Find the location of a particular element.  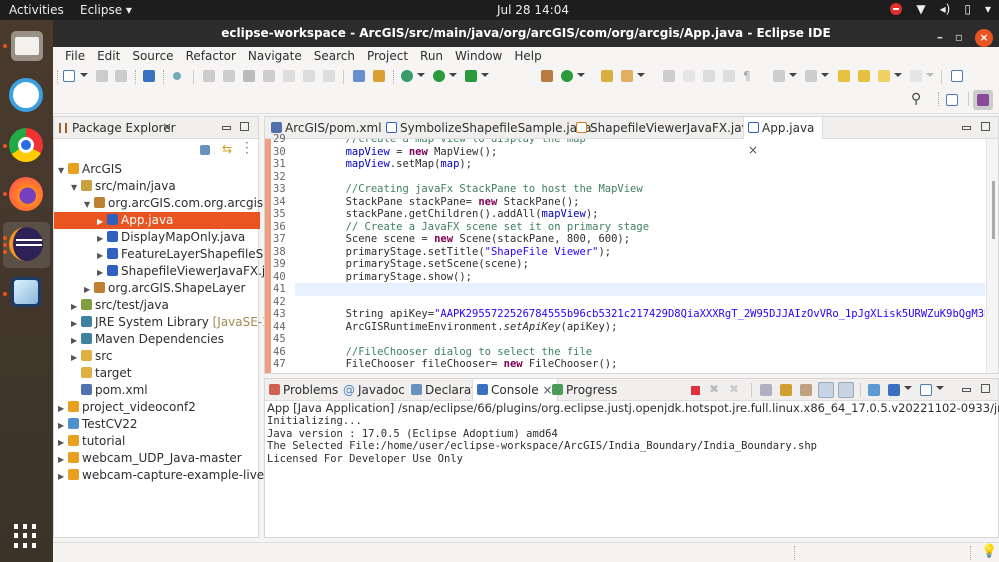

next-annotation-icon is located at coordinates (779, 76).